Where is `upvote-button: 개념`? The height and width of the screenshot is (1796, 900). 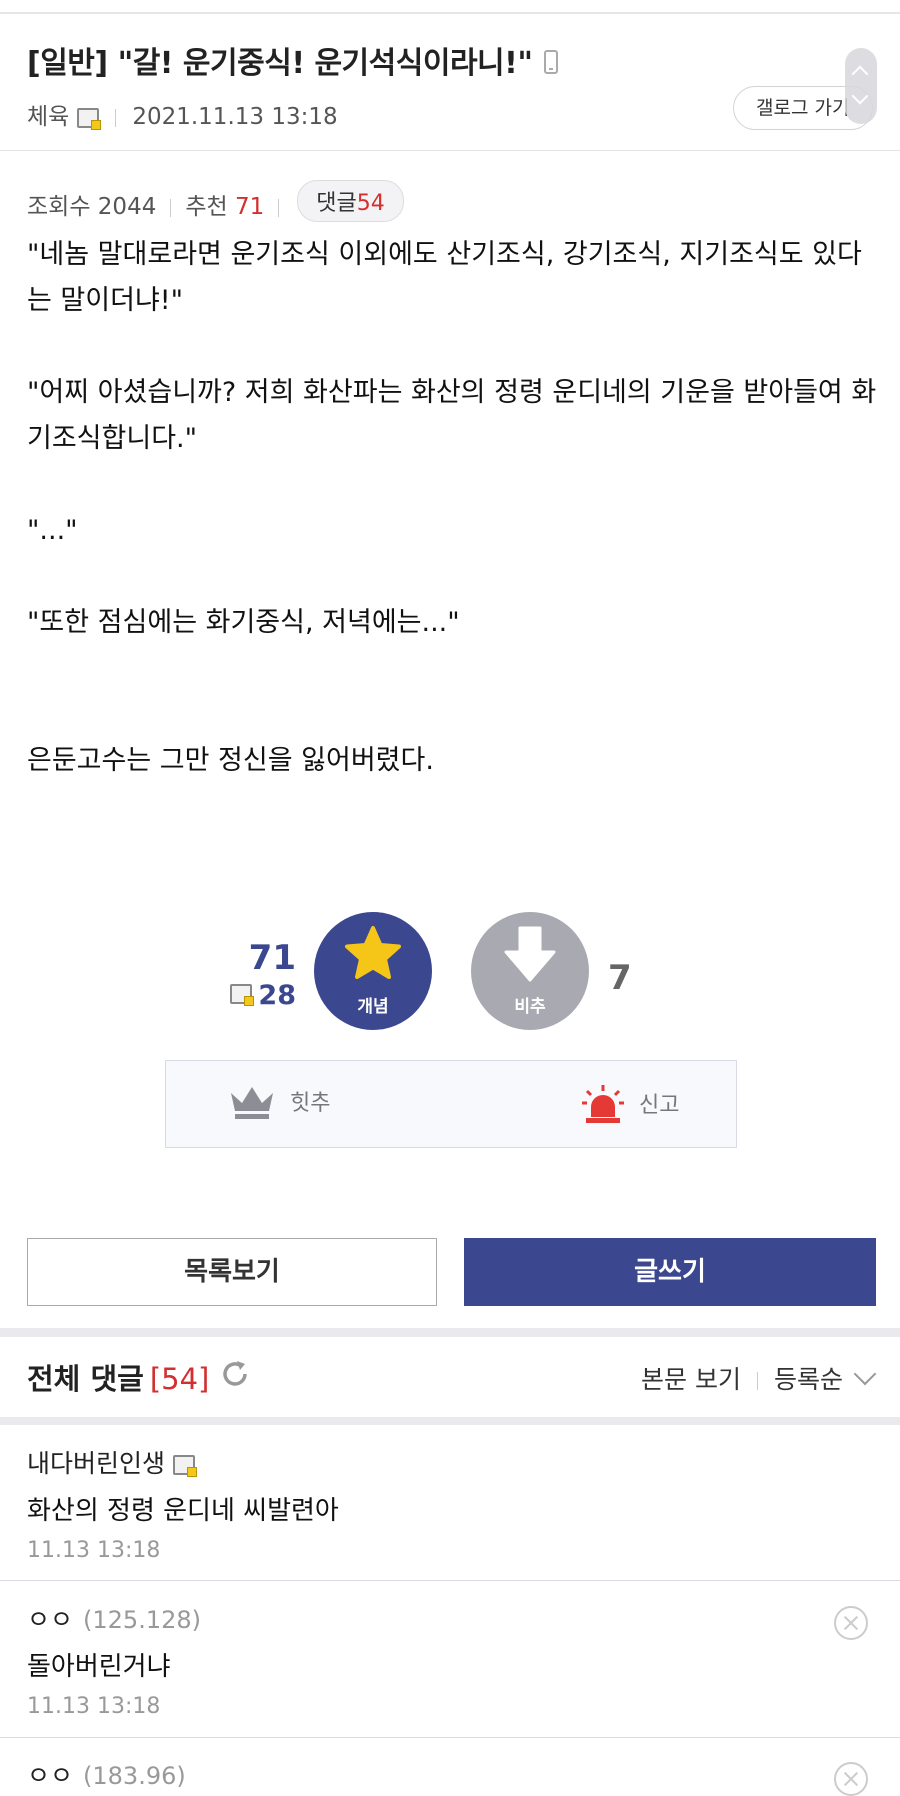 upvote-button: 개념 is located at coordinates (373, 971).